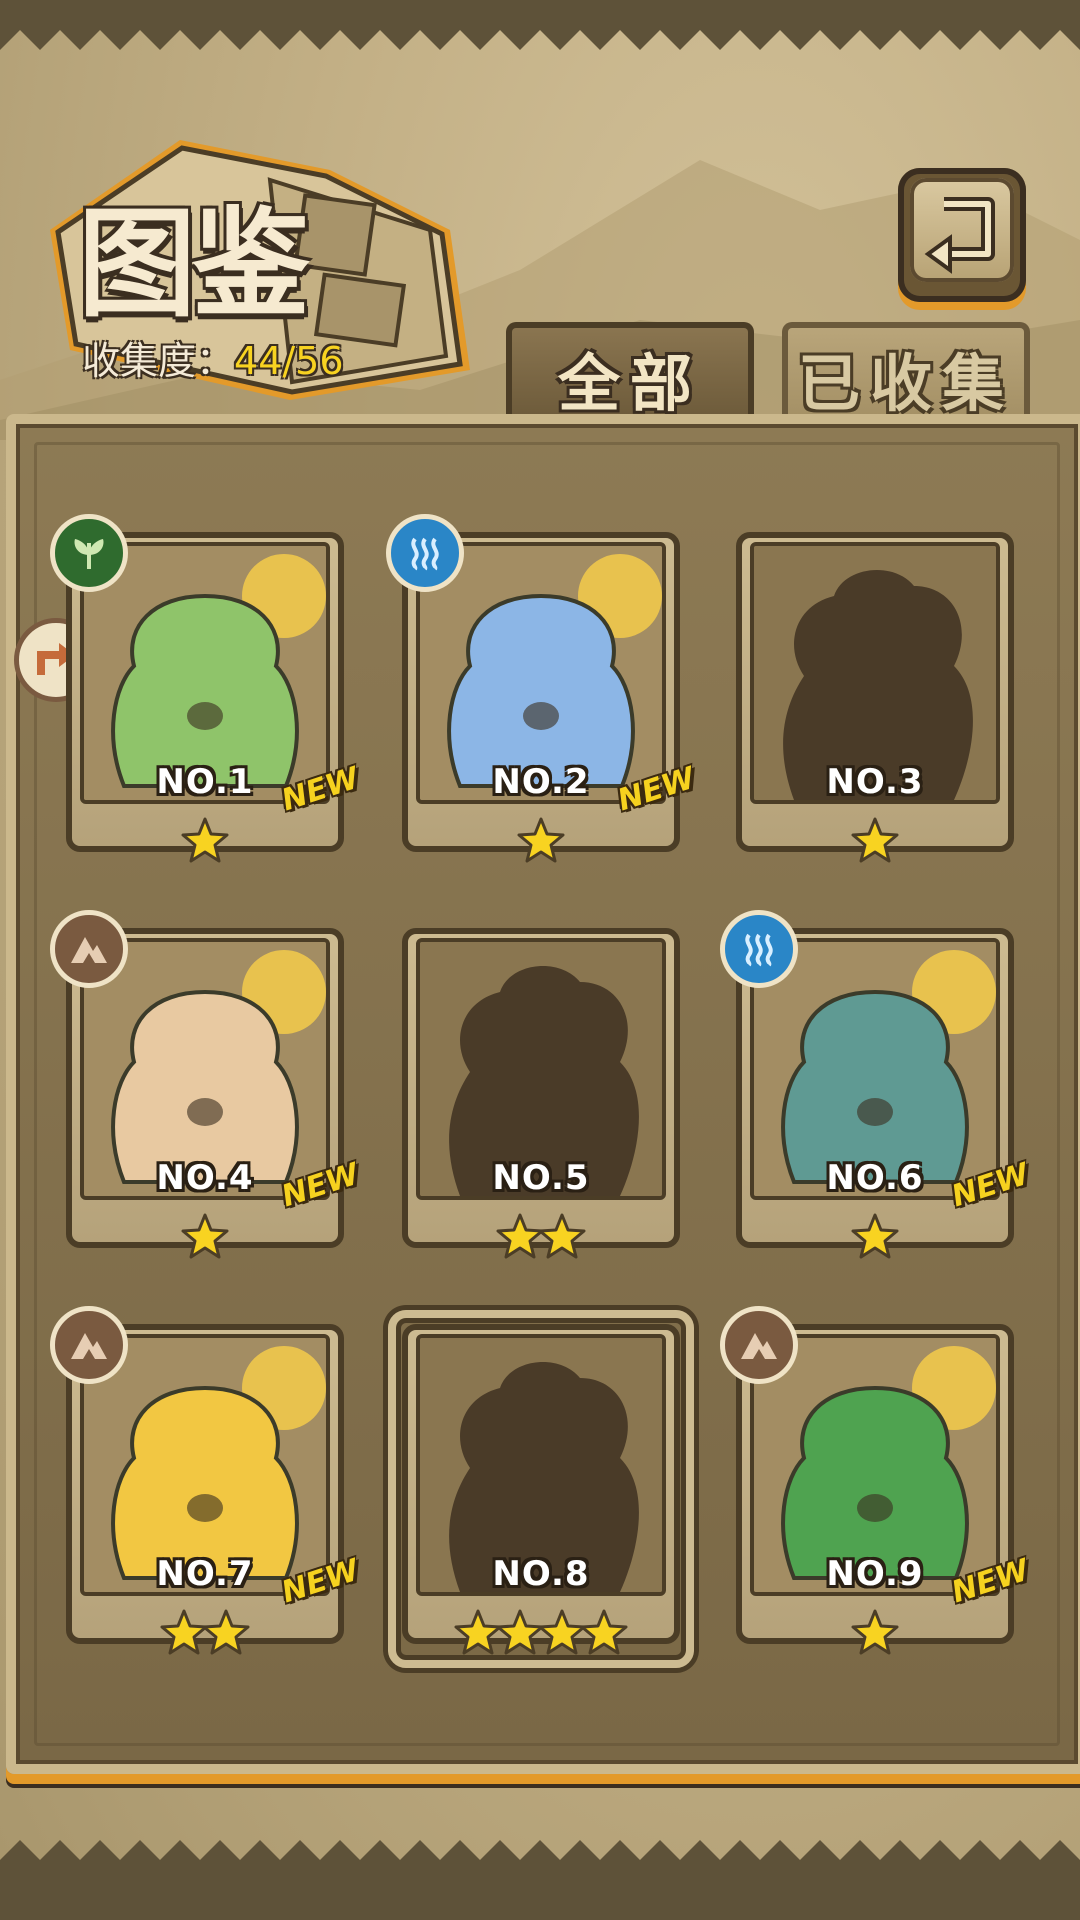  I want to click on plant-icon, so click(89, 554).